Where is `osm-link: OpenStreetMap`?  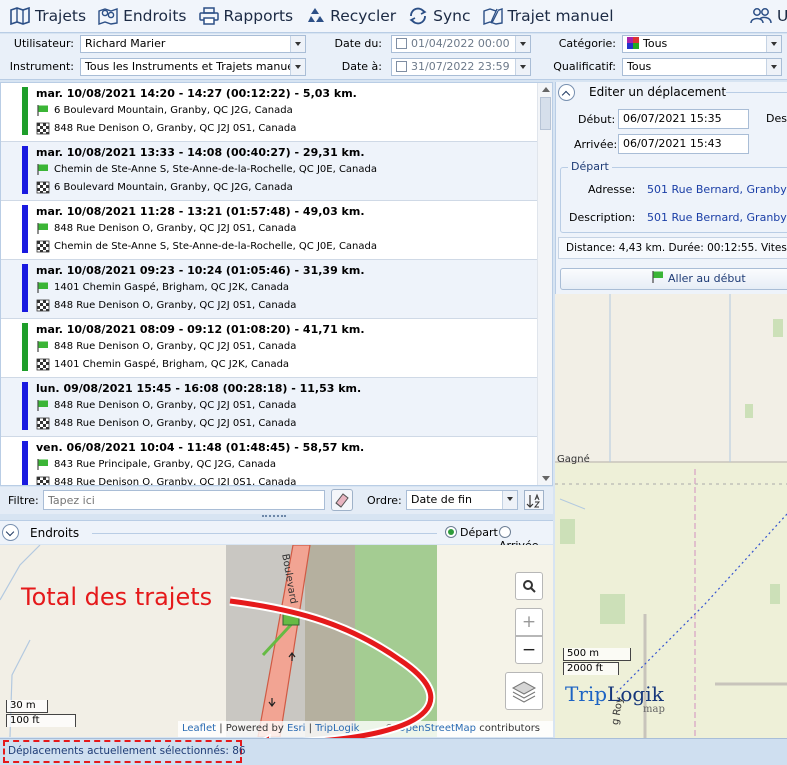
osm-link: OpenStreetMap is located at coordinates (437, 728).